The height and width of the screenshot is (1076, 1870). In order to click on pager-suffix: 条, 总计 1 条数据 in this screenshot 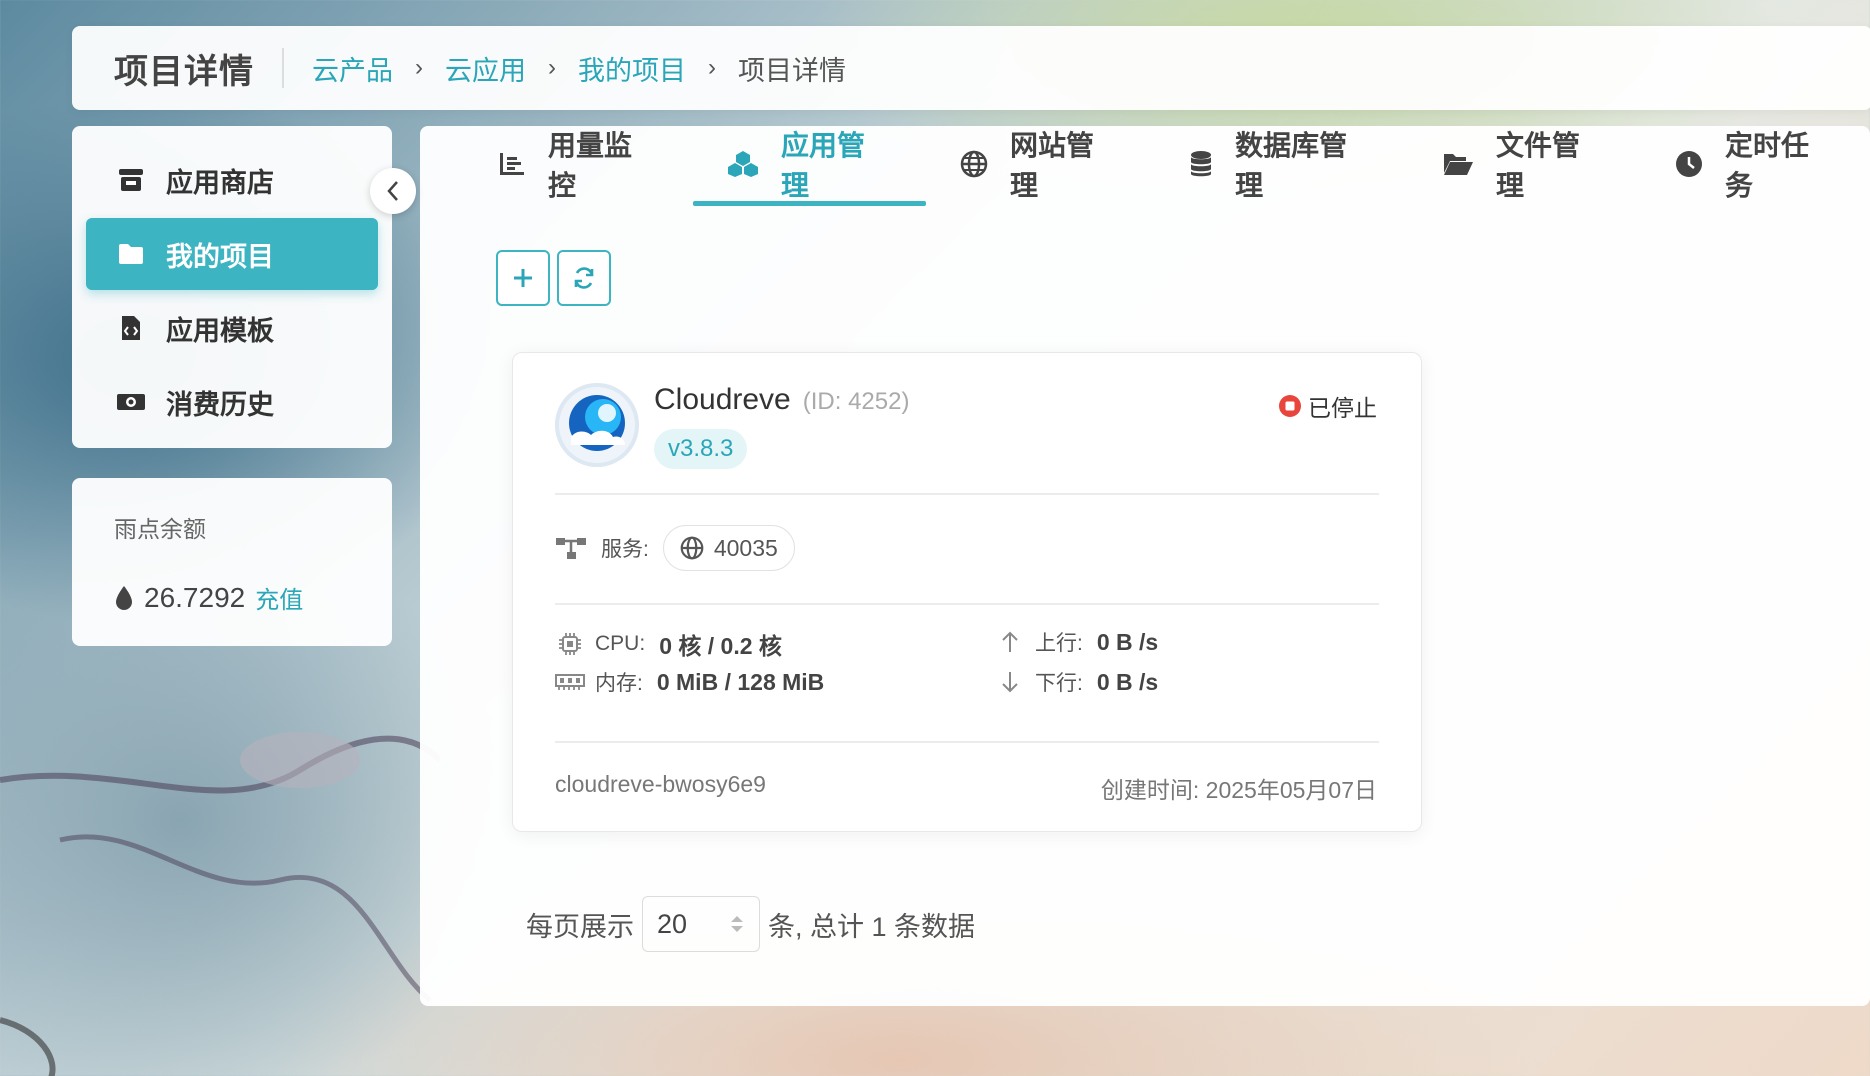, I will do `click(872, 926)`.